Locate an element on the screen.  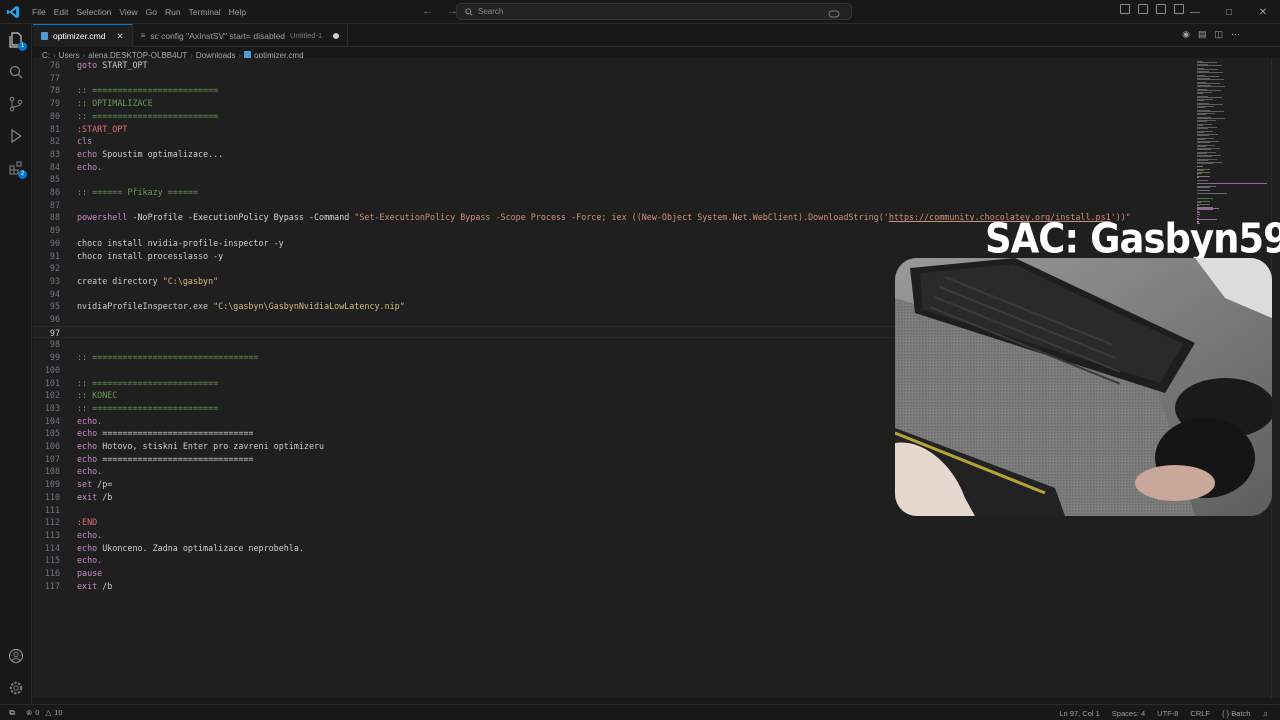
line-code: :: KONEC is located at coordinates (97, 395).